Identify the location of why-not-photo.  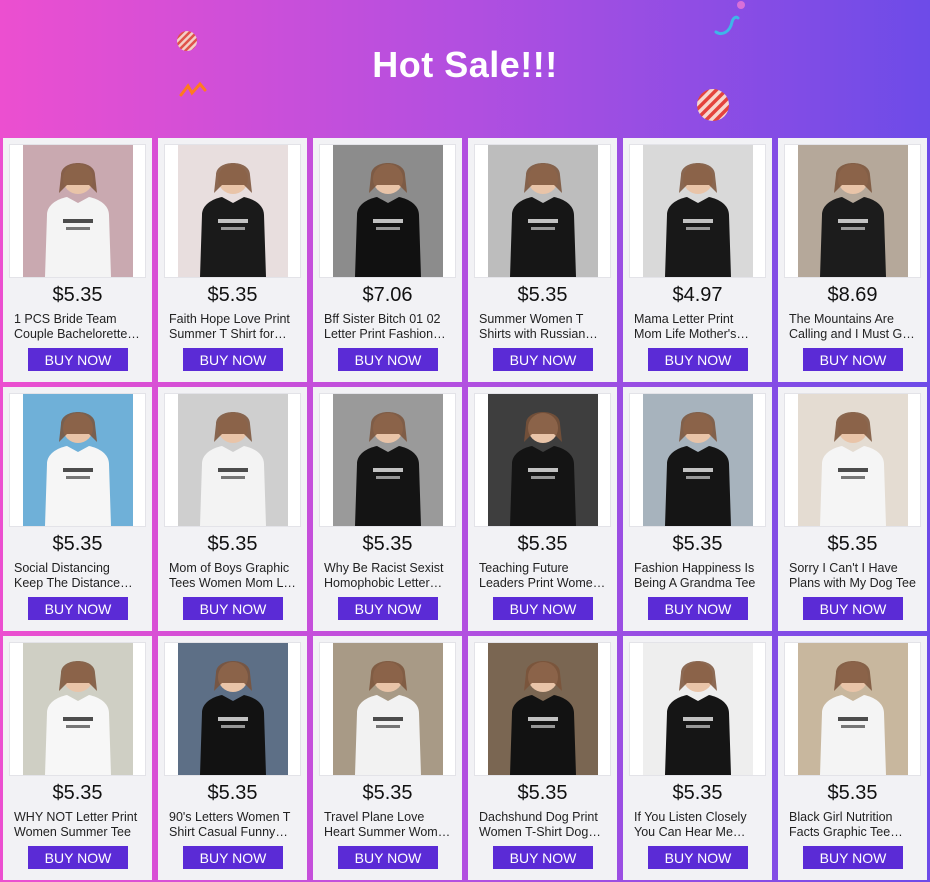
(77, 709).